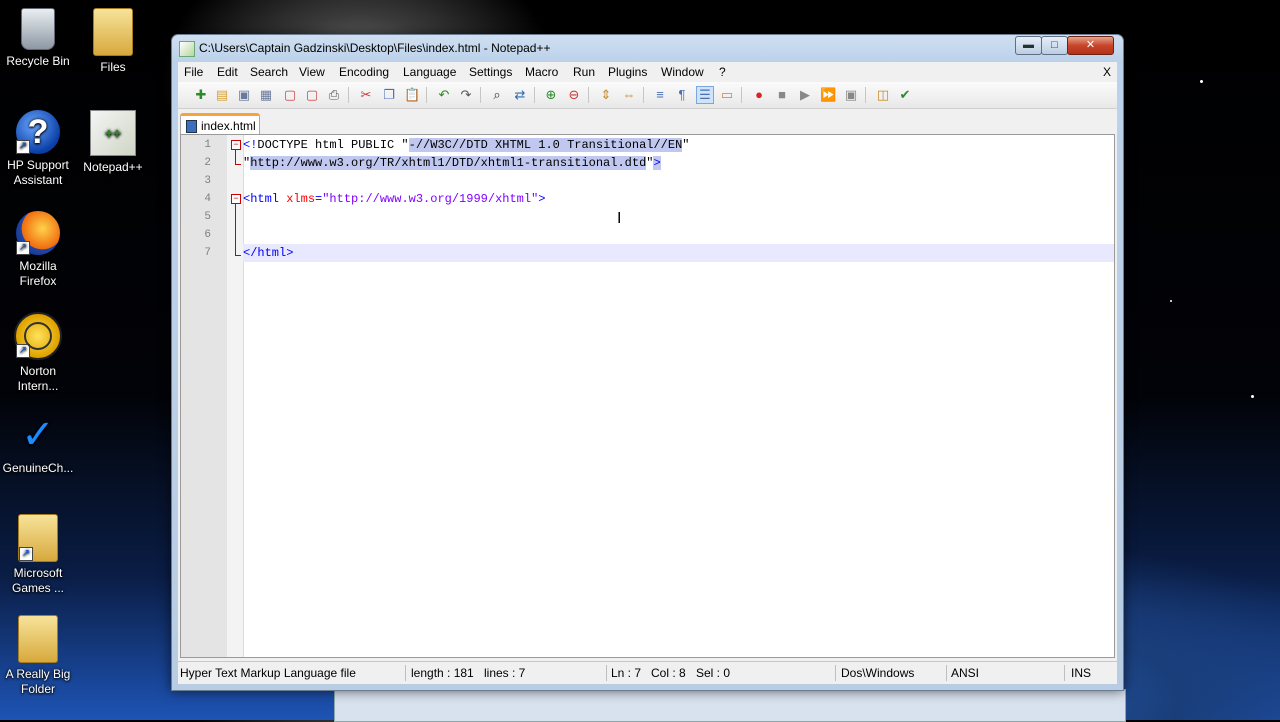 Image resolution: width=1280 pixels, height=722 pixels. Describe the element at coordinates (1107, 72) in the screenshot. I see `close-document-button: X` at that location.